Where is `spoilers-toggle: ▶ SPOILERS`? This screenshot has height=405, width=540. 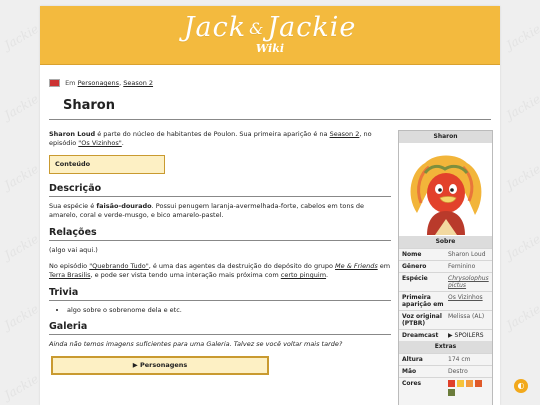
spoilers-toggle: ▶ SPOILERS is located at coordinates (469, 335).